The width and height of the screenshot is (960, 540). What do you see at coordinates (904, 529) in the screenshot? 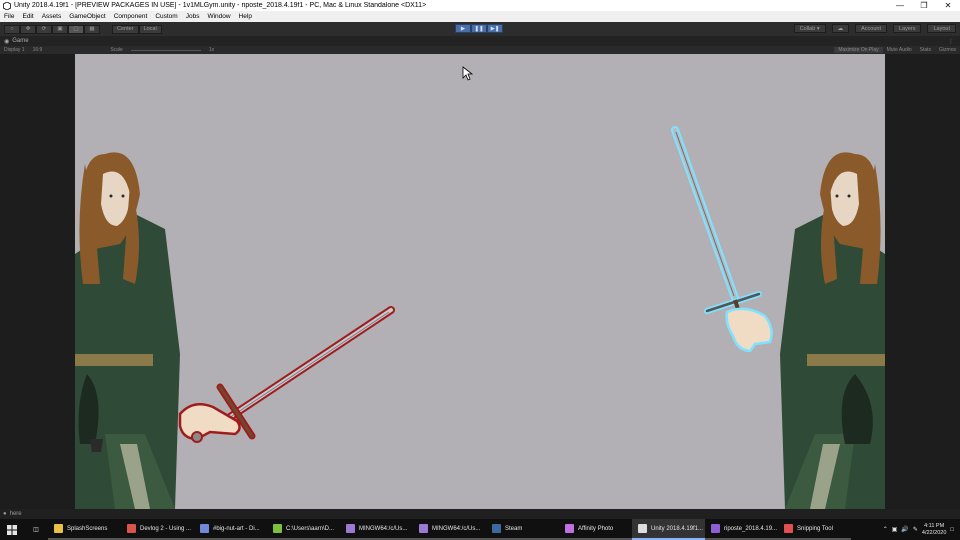
I see `volume-icon: 🔊` at bounding box center [904, 529].